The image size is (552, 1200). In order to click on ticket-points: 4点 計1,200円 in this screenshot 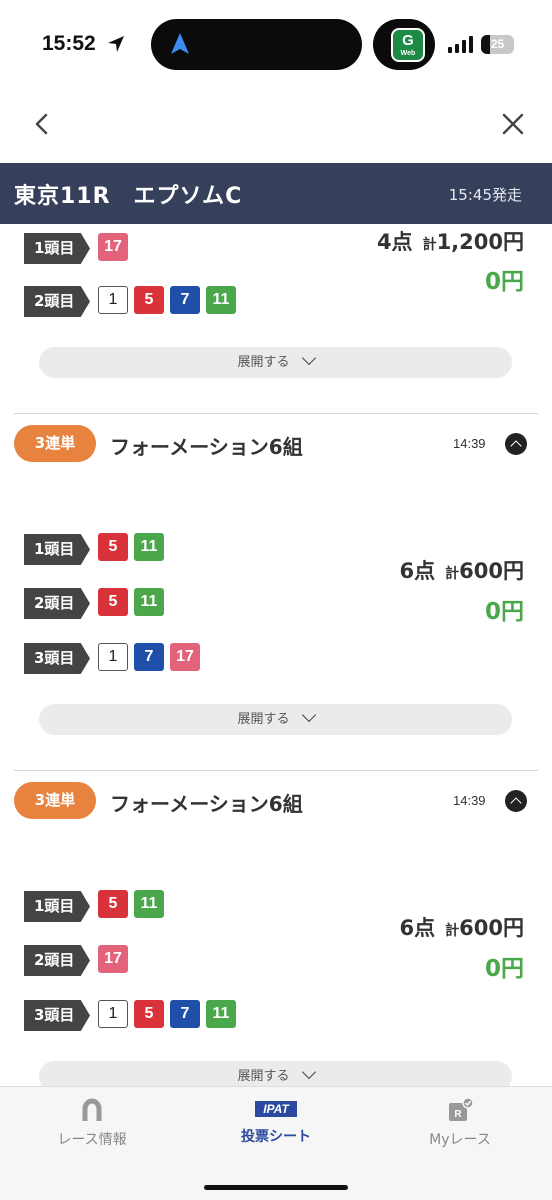, I will do `click(450, 241)`.